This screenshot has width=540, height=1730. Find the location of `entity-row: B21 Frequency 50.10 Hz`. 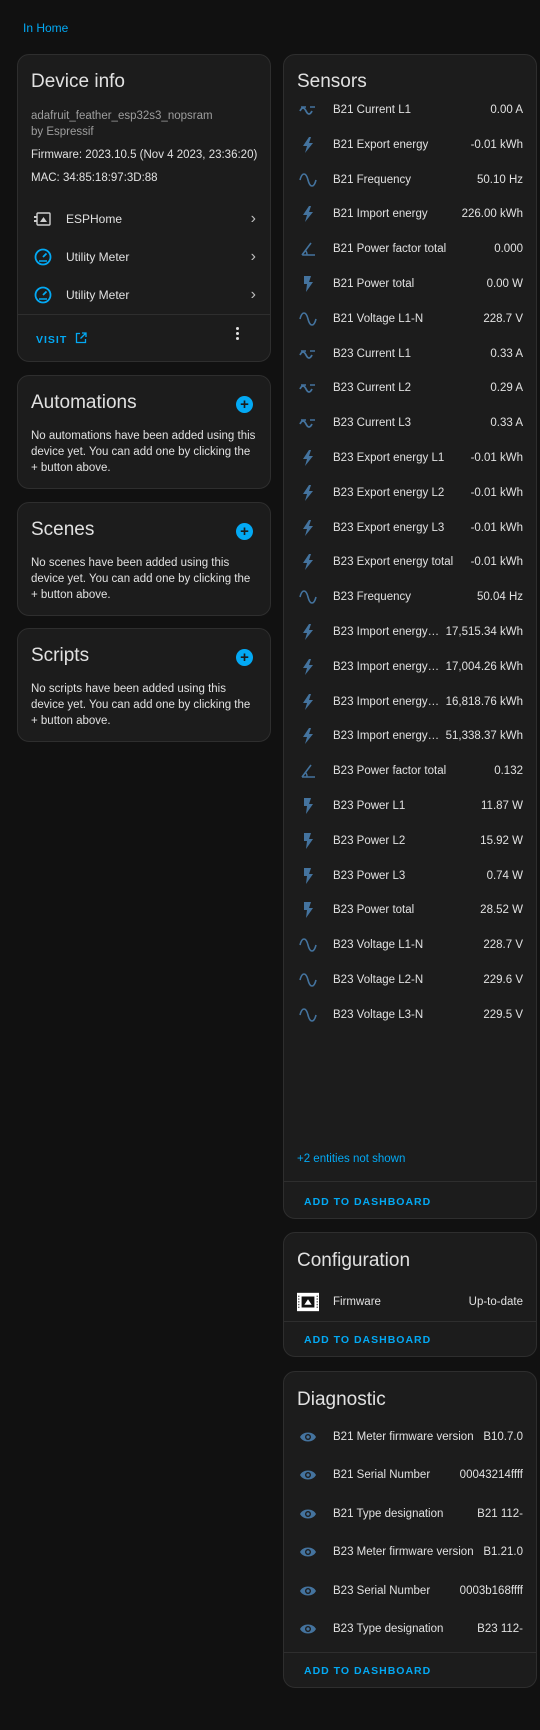

entity-row: B21 Frequency 50.10 Hz is located at coordinates (410, 180).